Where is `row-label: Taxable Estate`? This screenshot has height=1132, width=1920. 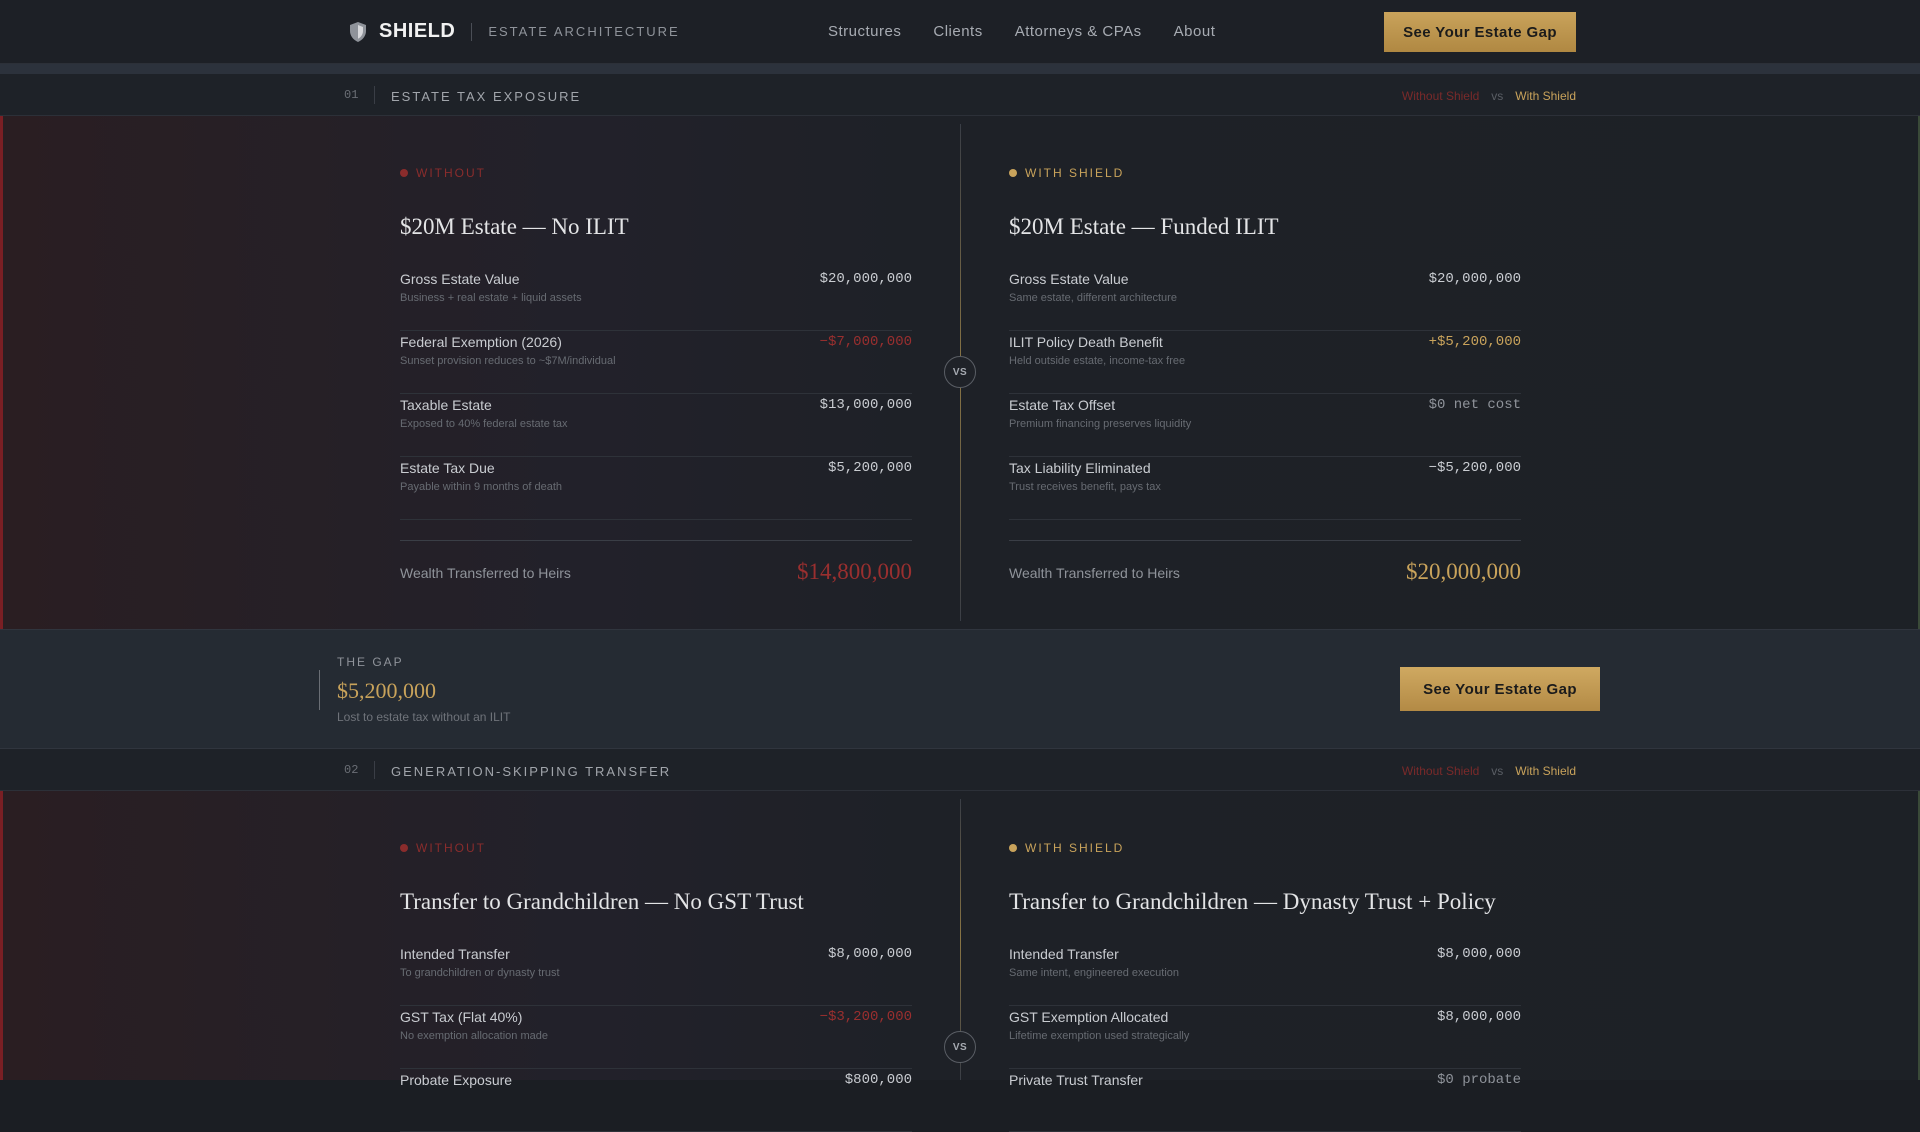
row-label: Taxable Estate is located at coordinates (446, 405).